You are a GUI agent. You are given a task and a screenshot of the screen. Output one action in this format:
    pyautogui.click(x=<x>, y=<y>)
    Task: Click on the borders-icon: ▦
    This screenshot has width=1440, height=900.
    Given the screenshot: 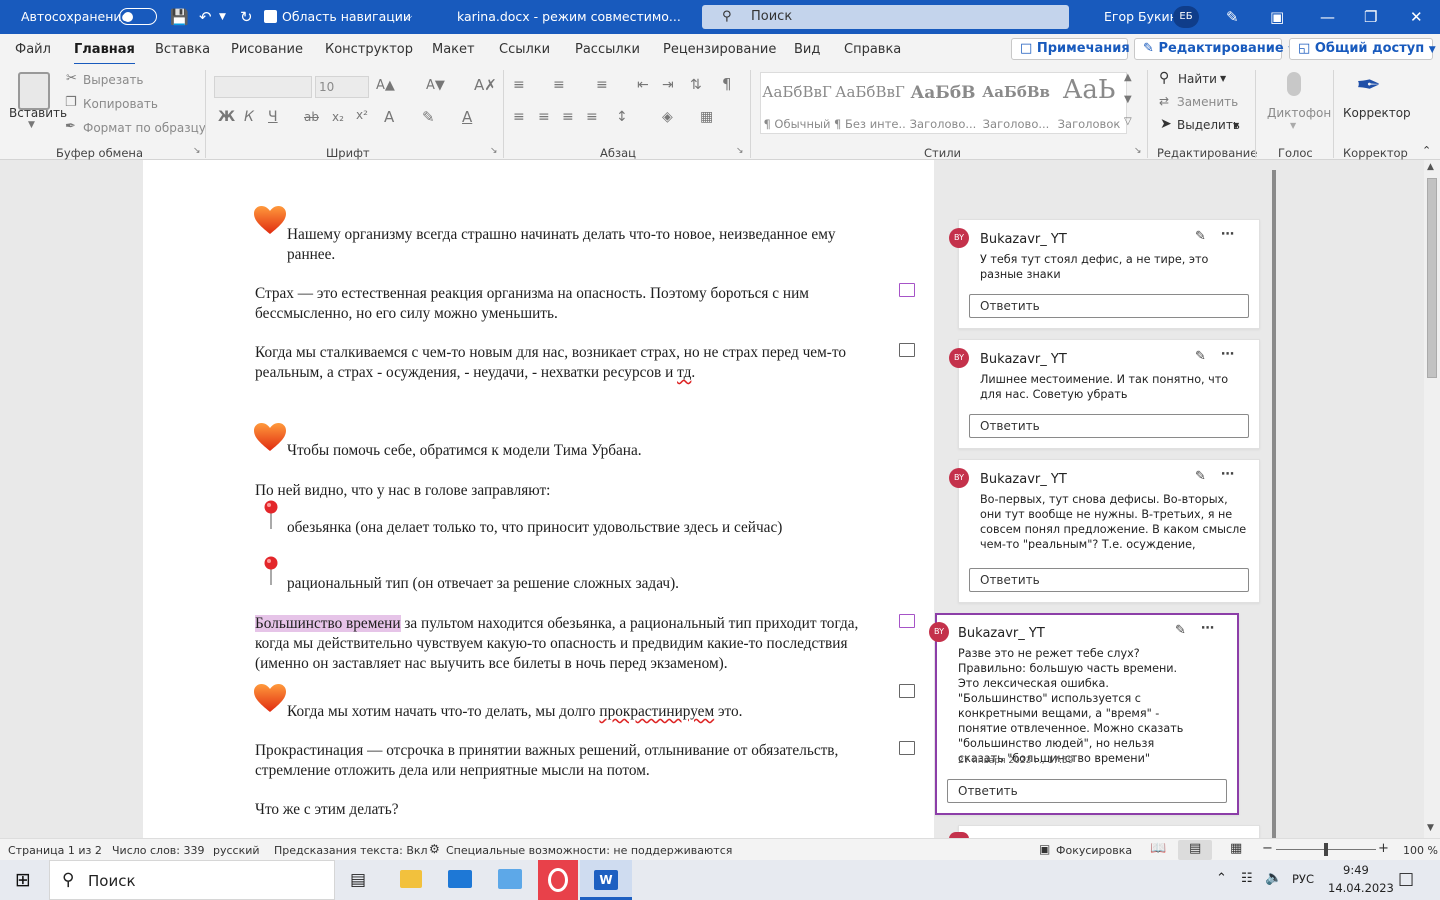 What is the action you would take?
    pyautogui.click(x=706, y=117)
    